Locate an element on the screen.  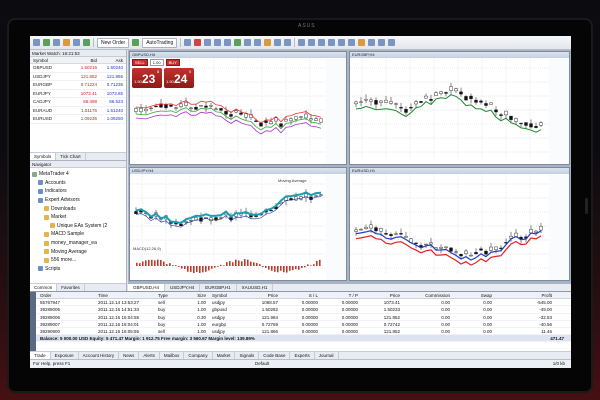
text-label-icon is located at coordinates (382, 42).